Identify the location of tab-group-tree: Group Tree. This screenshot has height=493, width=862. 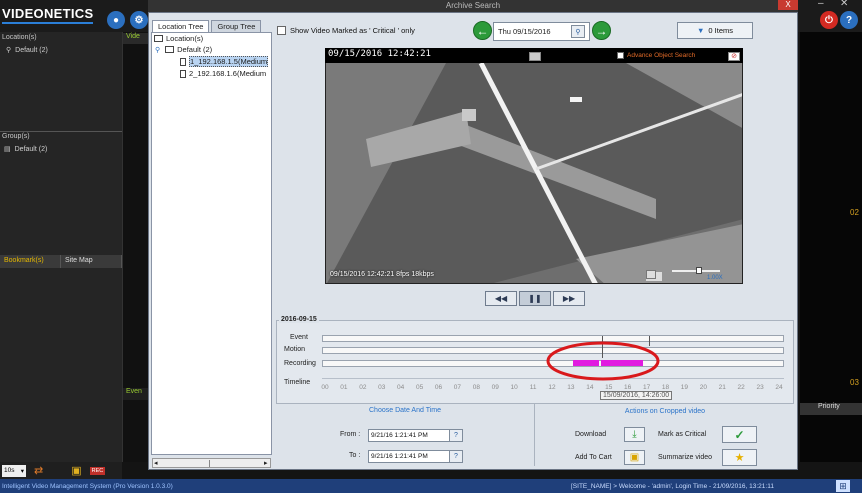
(236, 26).